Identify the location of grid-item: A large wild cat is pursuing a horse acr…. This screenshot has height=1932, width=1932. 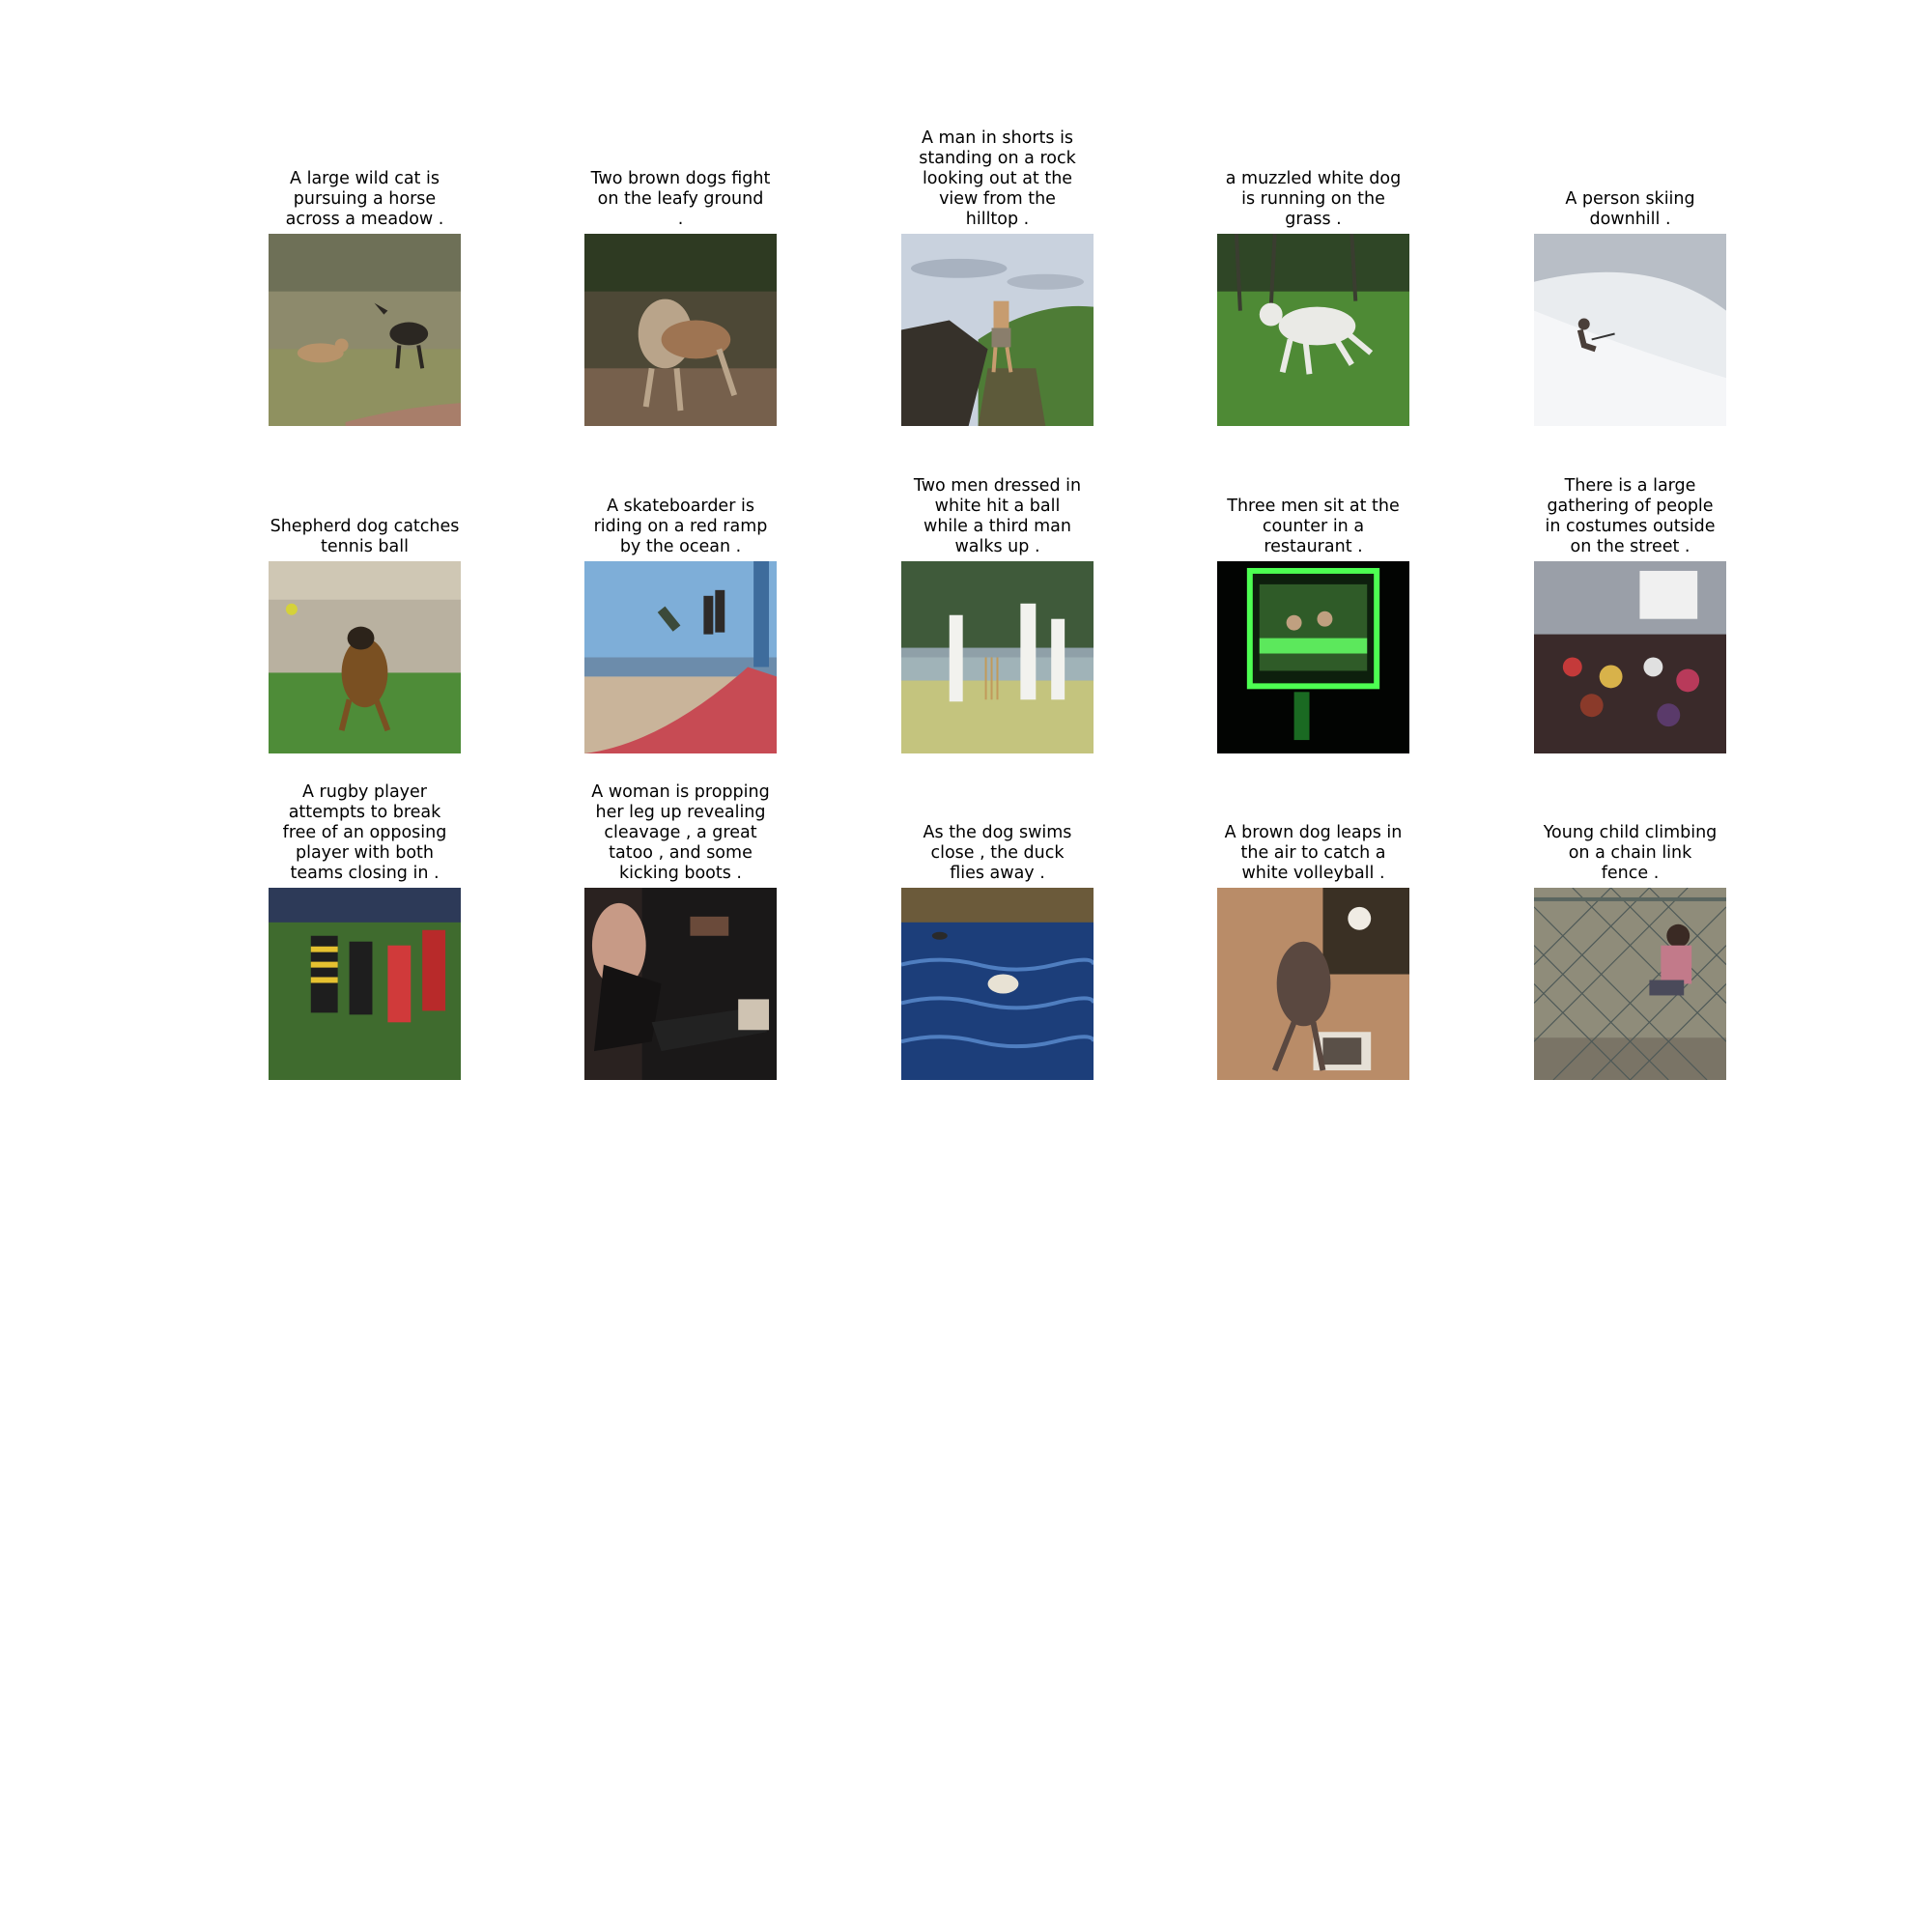
(365, 297).